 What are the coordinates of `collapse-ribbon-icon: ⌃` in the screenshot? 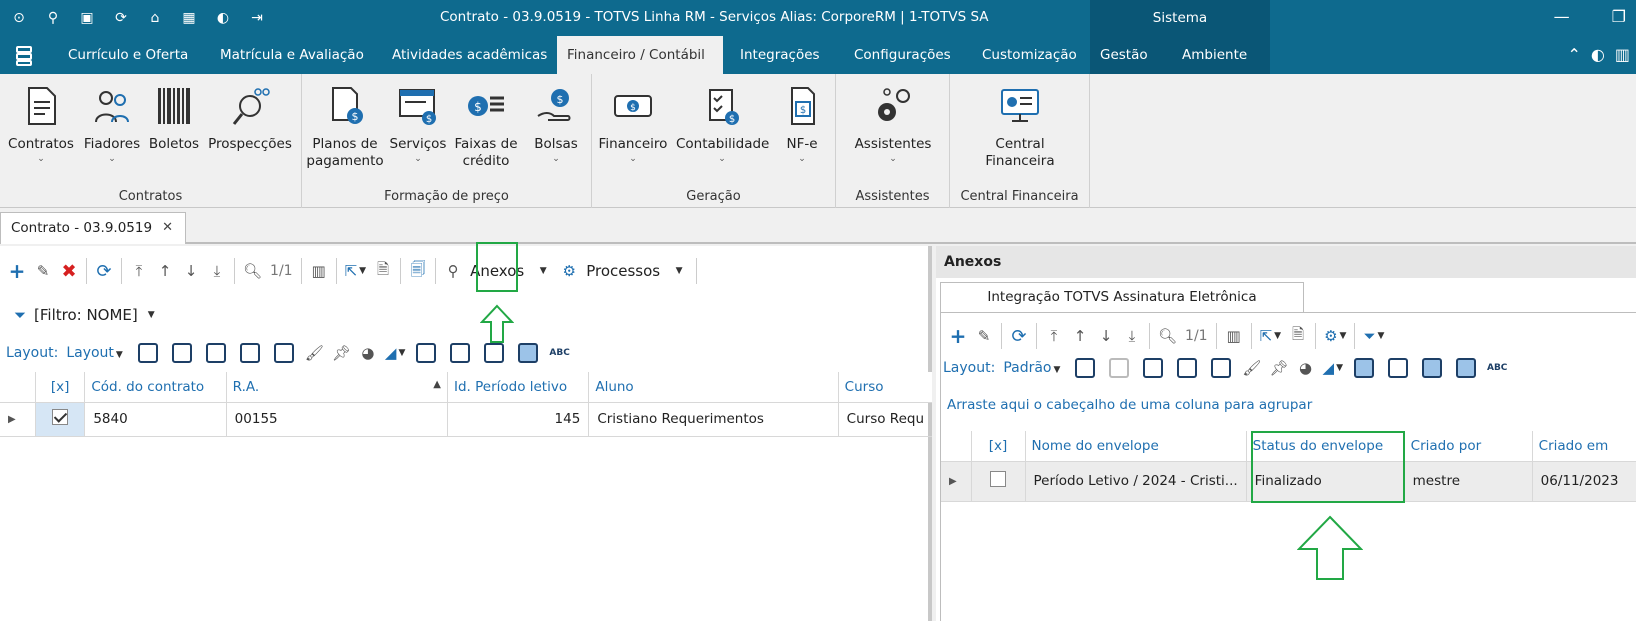 It's located at (1574, 54).